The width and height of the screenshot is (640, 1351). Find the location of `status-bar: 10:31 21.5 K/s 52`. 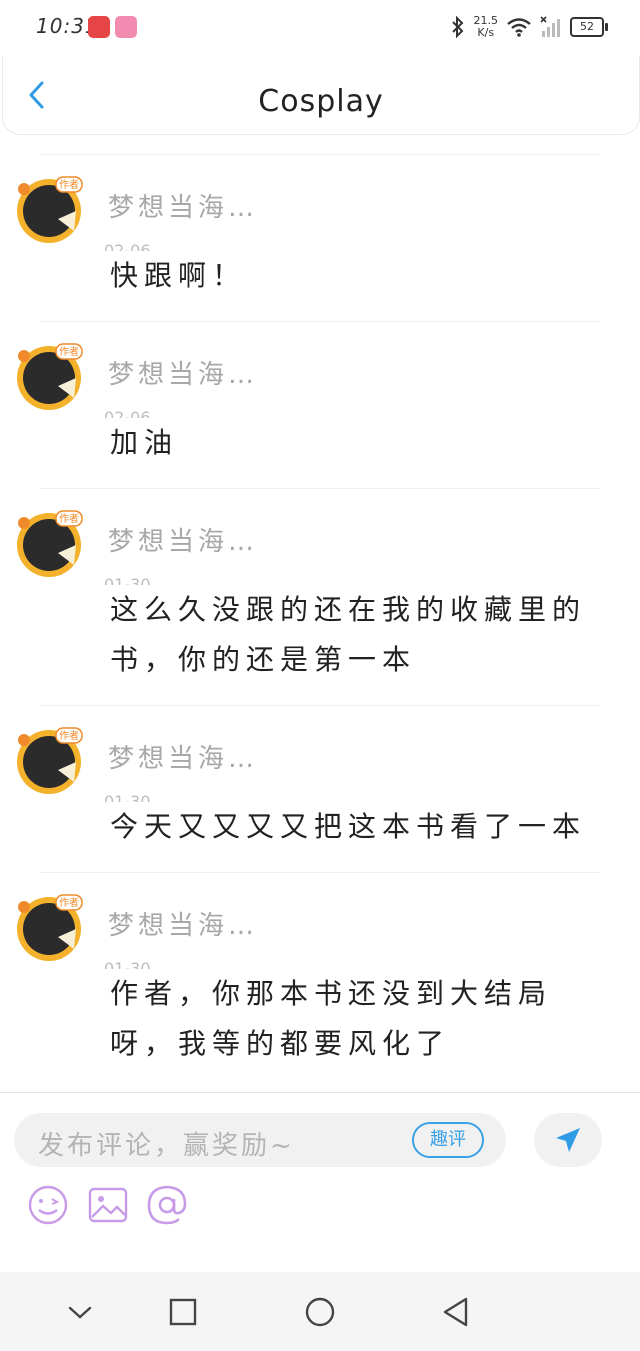

status-bar: 10:31 21.5 K/s 52 is located at coordinates (320, 28).